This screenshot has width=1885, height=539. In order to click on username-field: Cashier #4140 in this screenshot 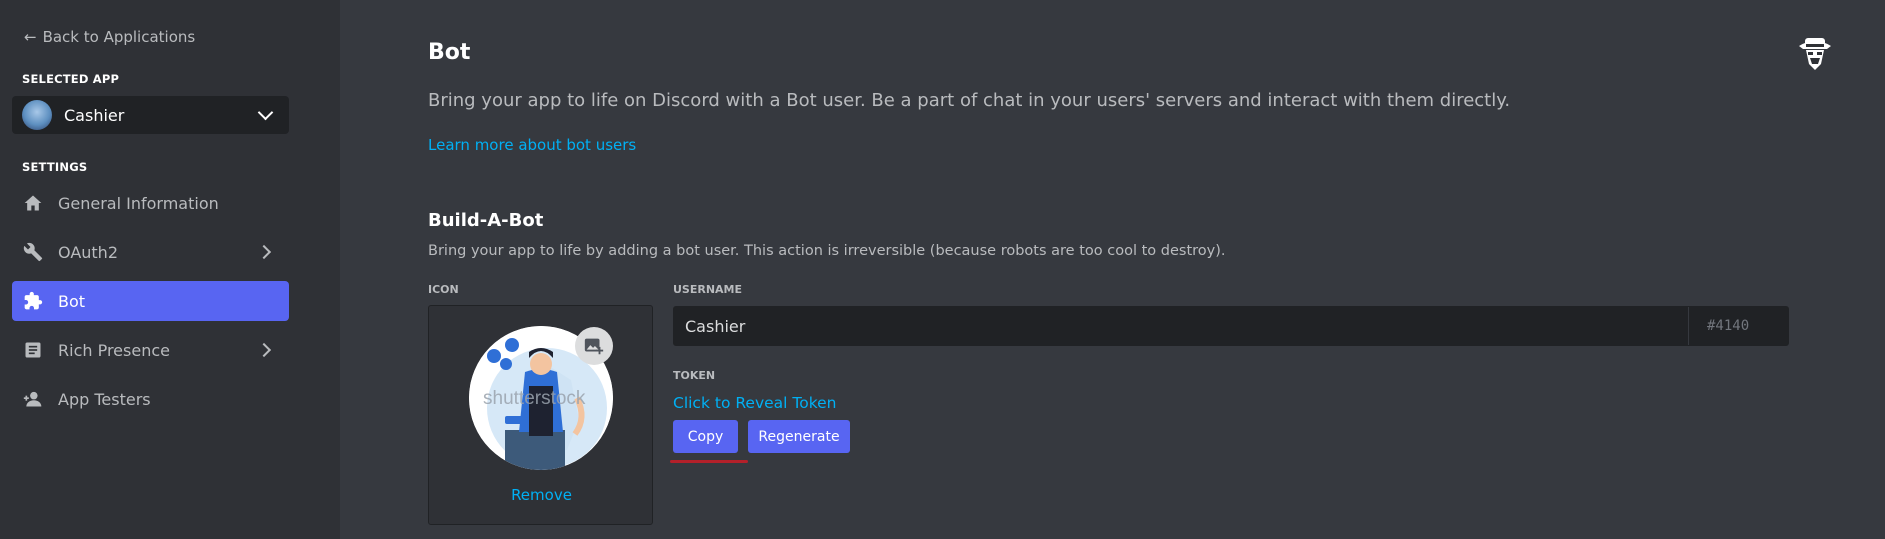, I will do `click(1231, 326)`.